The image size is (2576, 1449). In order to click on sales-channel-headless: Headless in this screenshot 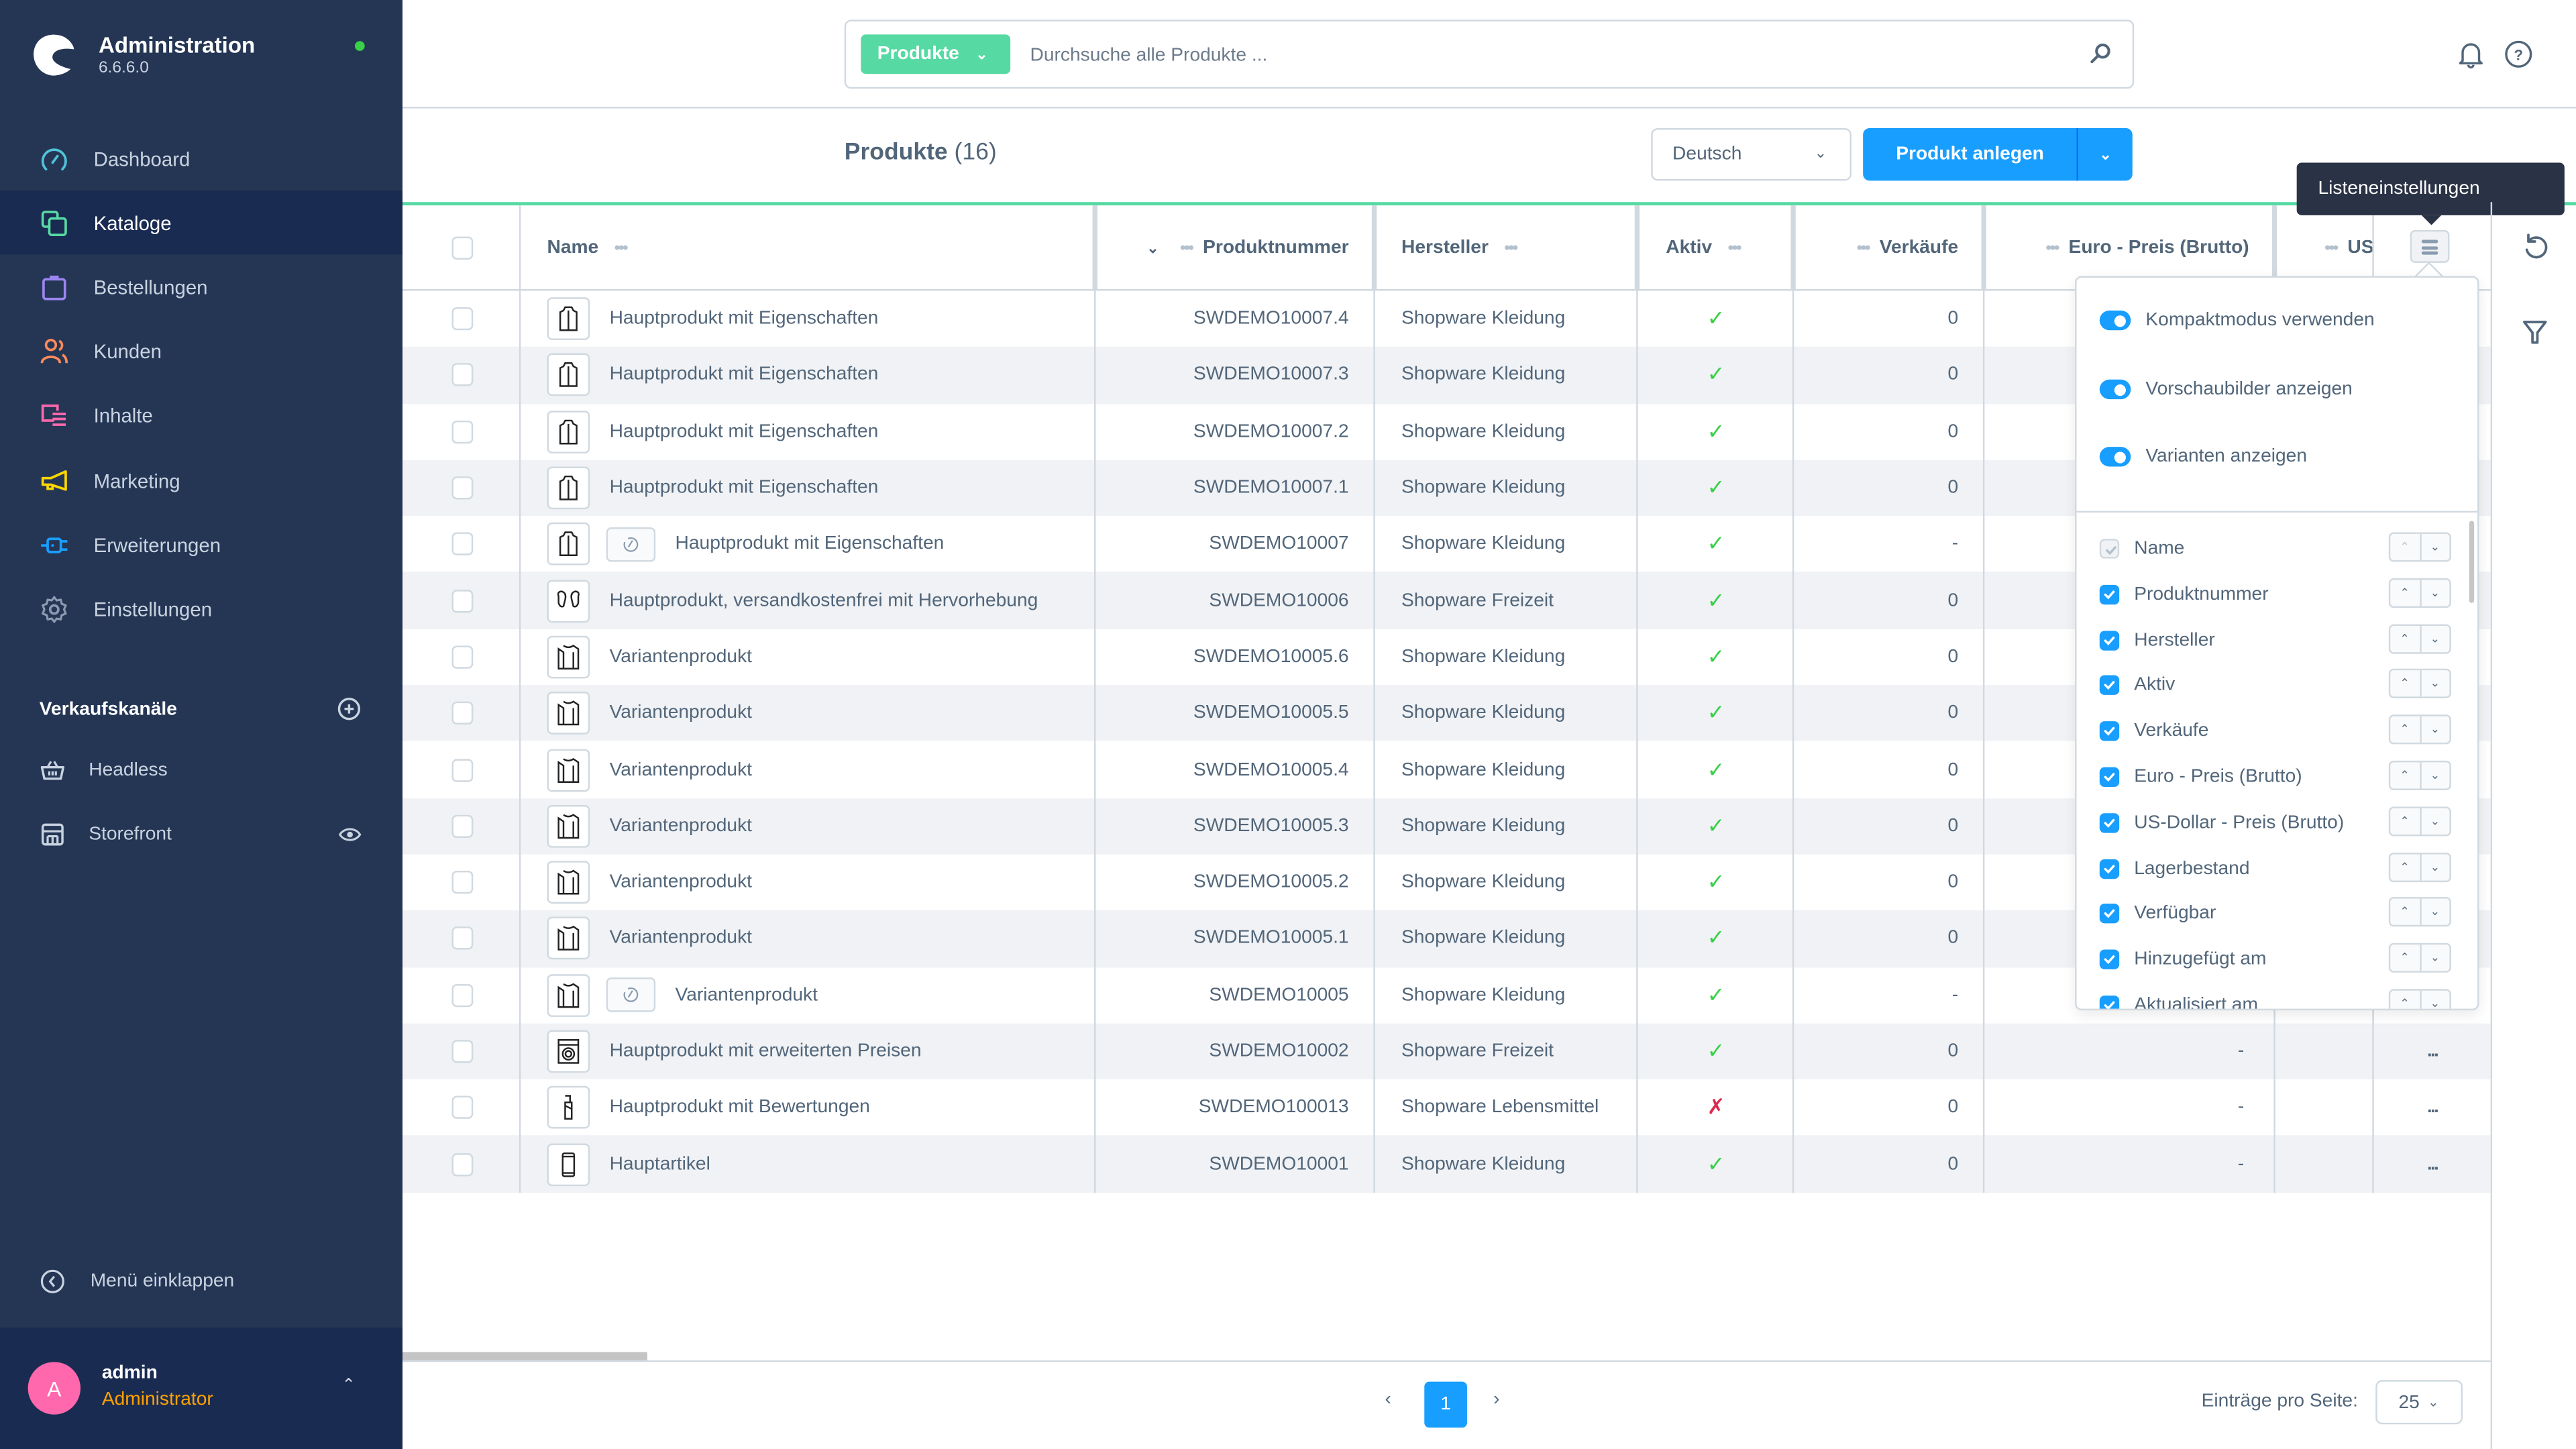, I will do `click(204, 770)`.